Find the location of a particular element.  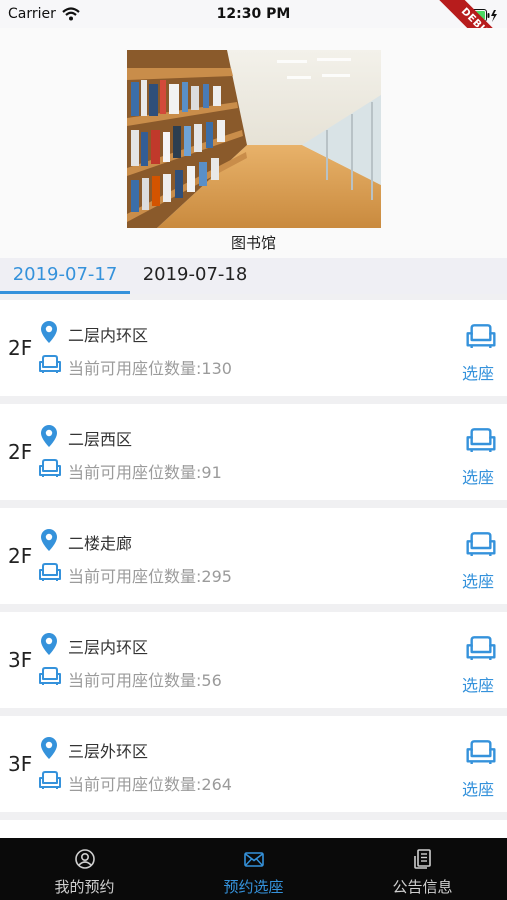

nav-my-reservations: 我的预约 is located at coordinates (84, 869).